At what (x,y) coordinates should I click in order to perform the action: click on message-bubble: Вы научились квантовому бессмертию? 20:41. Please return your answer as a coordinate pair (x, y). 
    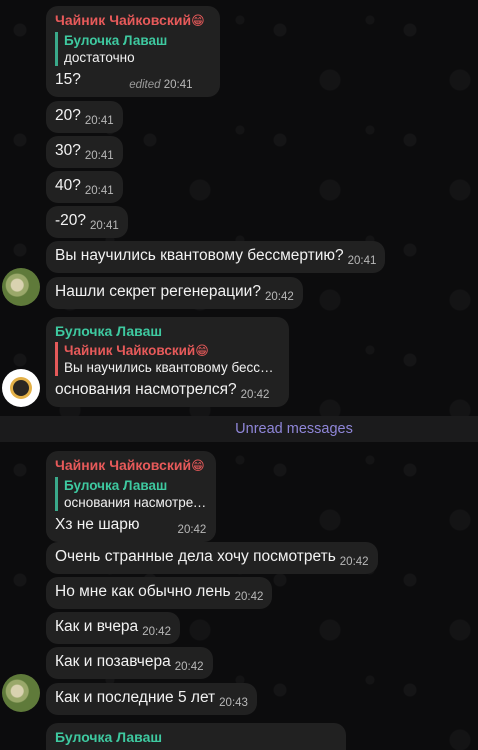
    Looking at the image, I should click on (216, 257).